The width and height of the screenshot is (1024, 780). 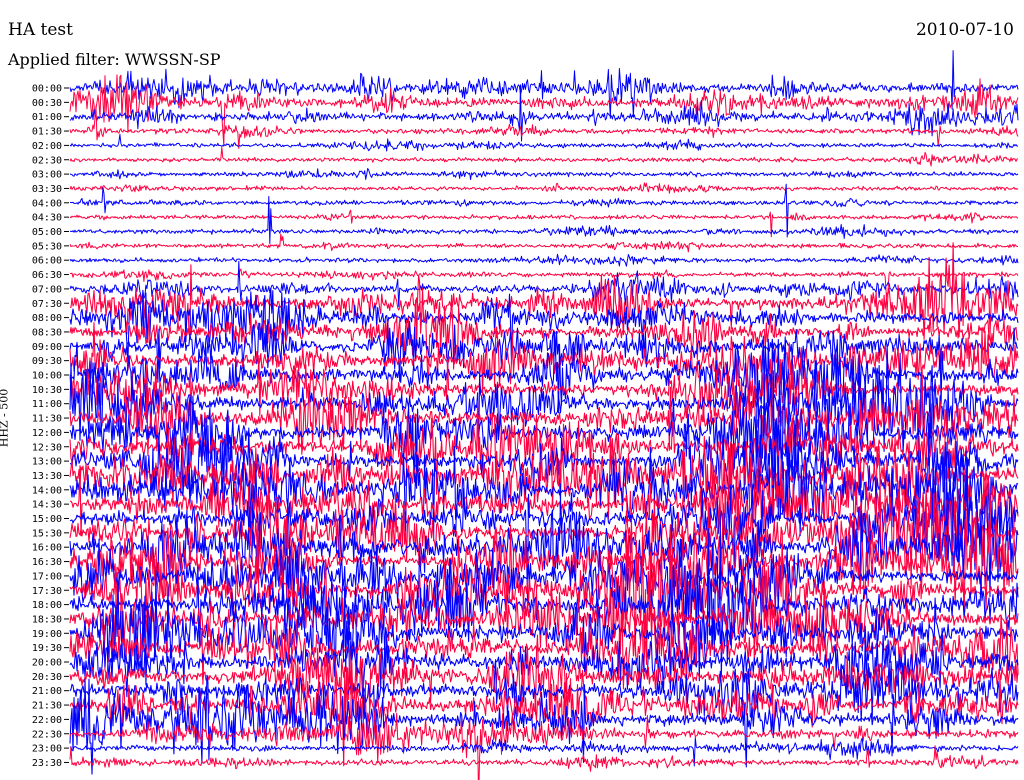 I want to click on time-tick-label: 09:00, so click(x=47, y=347).